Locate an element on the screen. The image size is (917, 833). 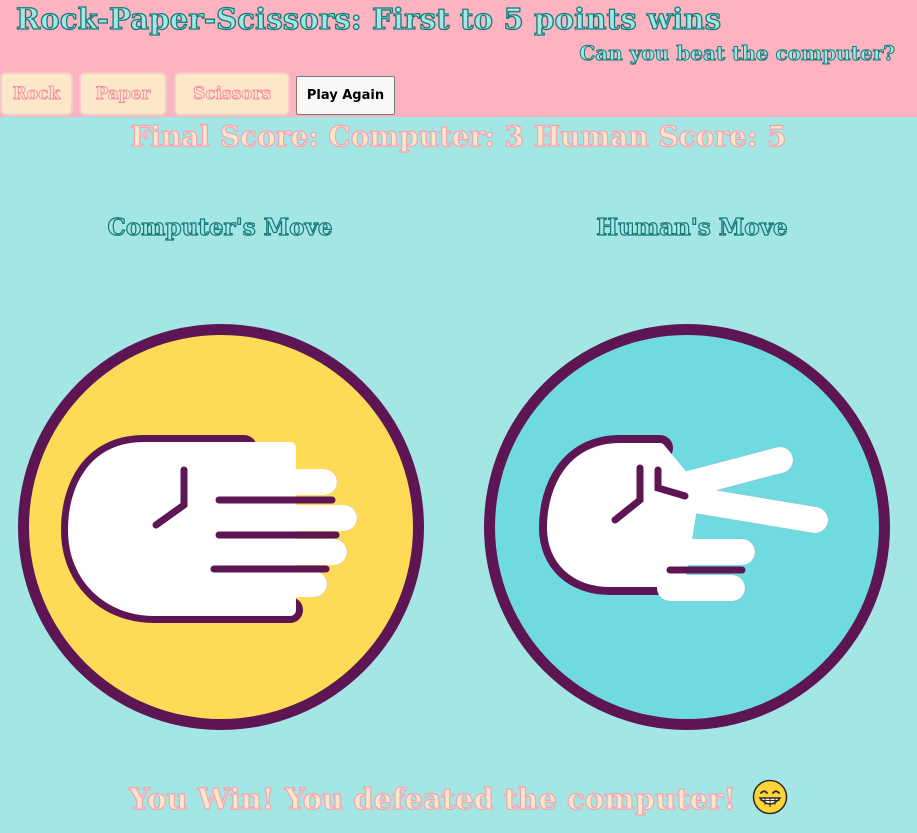
rock-button: Rock is located at coordinates (36, 94).